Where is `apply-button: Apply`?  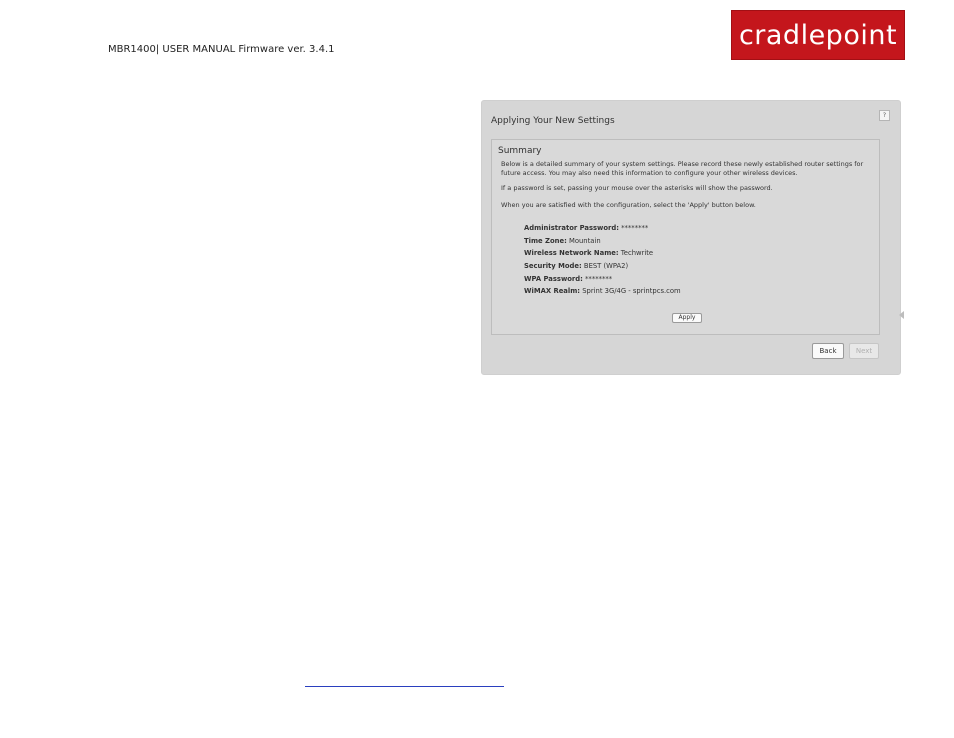
apply-button: Apply is located at coordinates (687, 318).